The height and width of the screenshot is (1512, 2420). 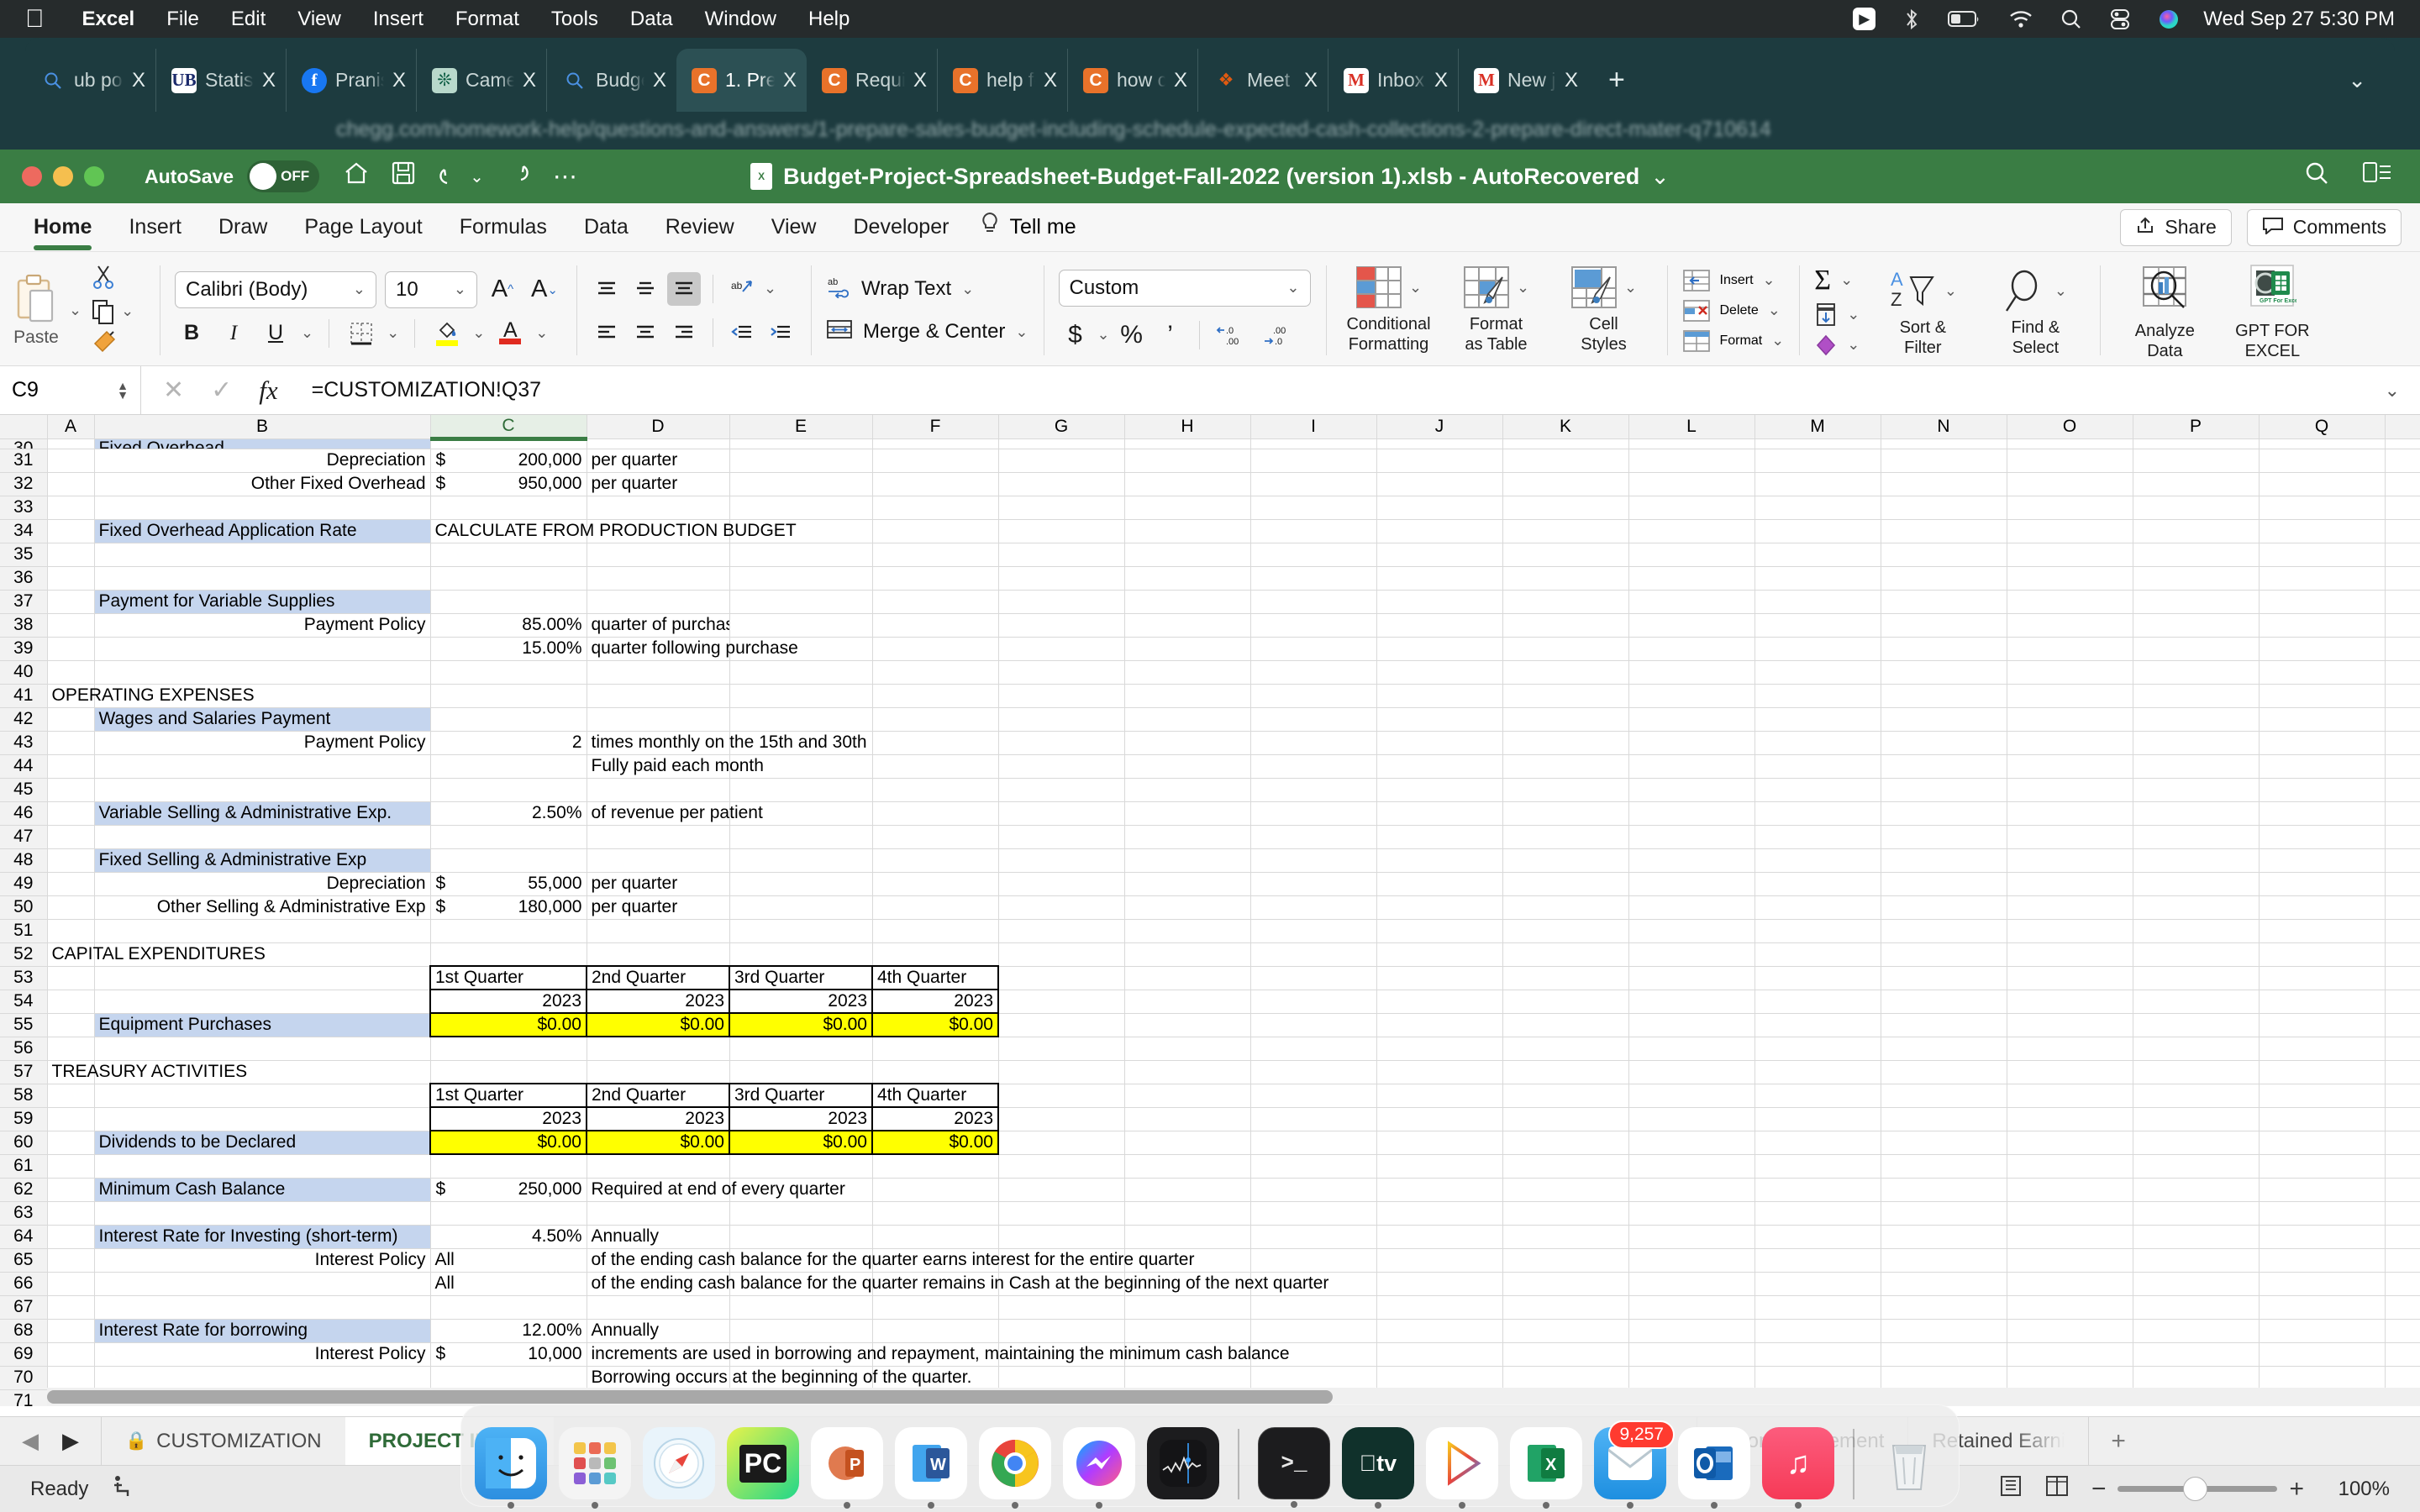 What do you see at coordinates (2196, 1025) in the screenshot?
I see `grid-cell-P55` at bounding box center [2196, 1025].